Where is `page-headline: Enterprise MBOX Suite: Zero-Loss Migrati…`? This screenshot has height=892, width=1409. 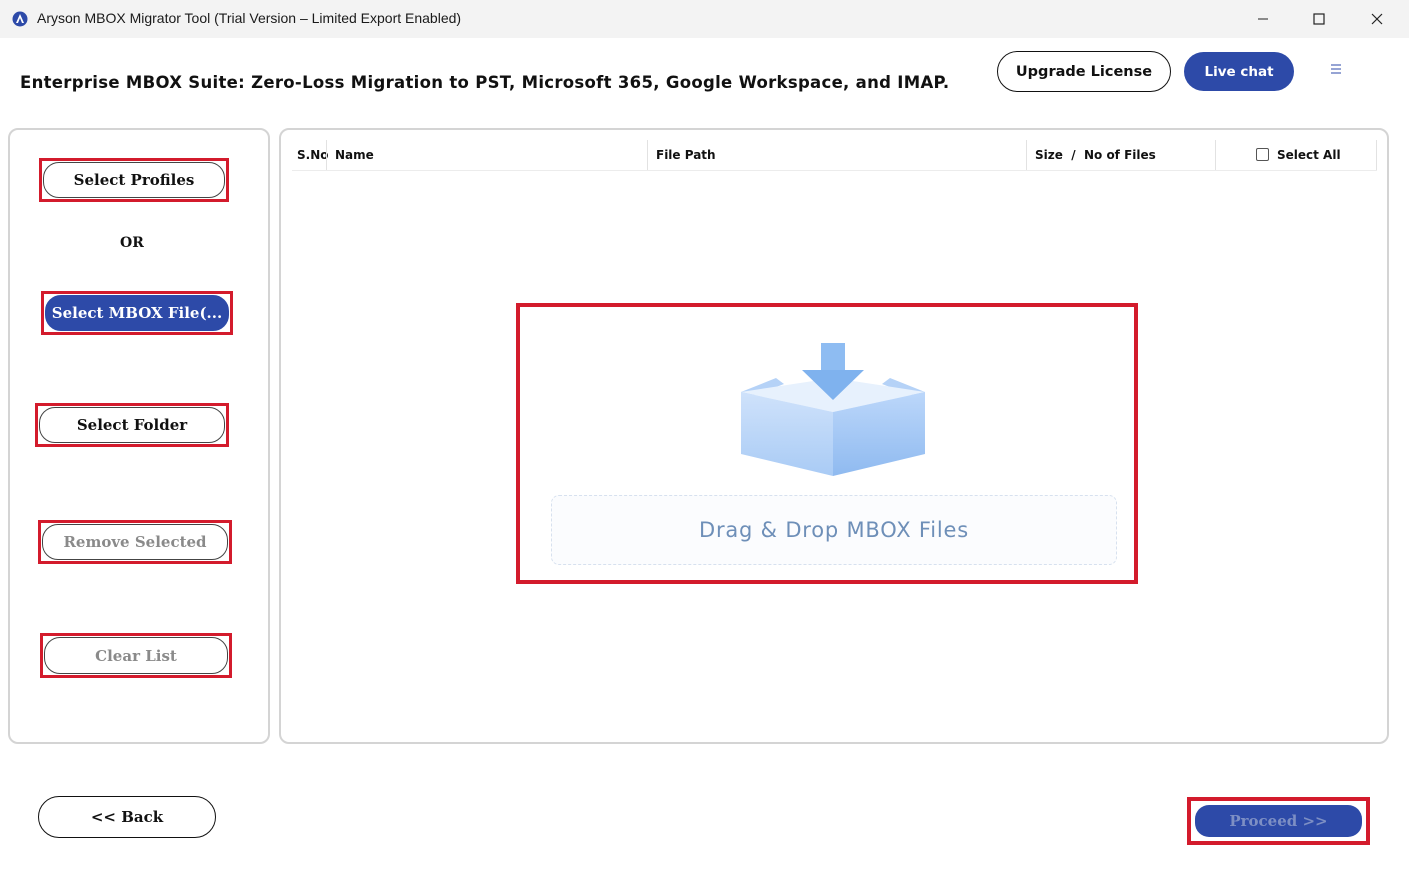
page-headline: Enterprise MBOX Suite: Zero-Loss Migrati… is located at coordinates (485, 82).